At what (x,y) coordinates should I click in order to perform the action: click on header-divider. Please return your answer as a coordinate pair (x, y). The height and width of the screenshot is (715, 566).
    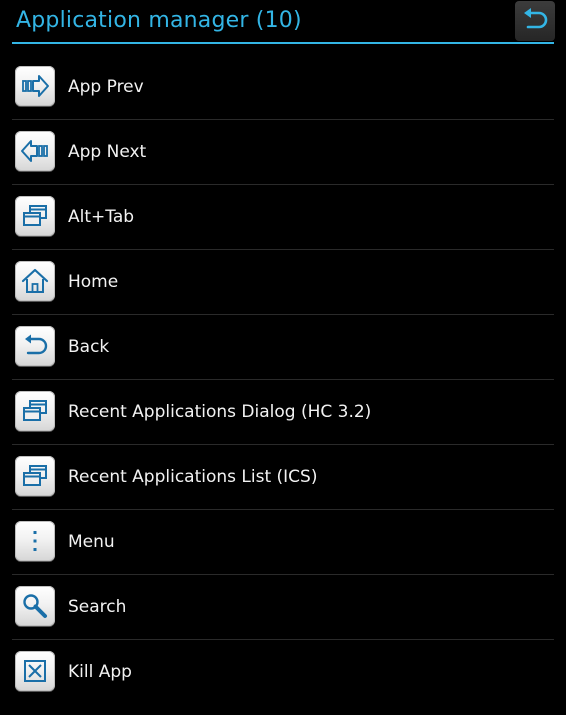
    Looking at the image, I should click on (283, 43).